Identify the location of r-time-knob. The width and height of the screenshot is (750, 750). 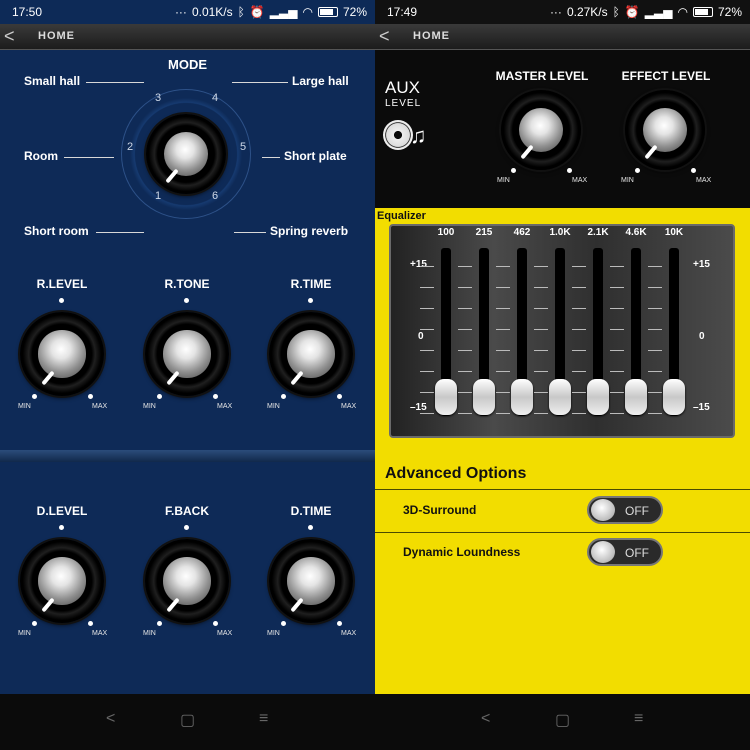
(311, 354).